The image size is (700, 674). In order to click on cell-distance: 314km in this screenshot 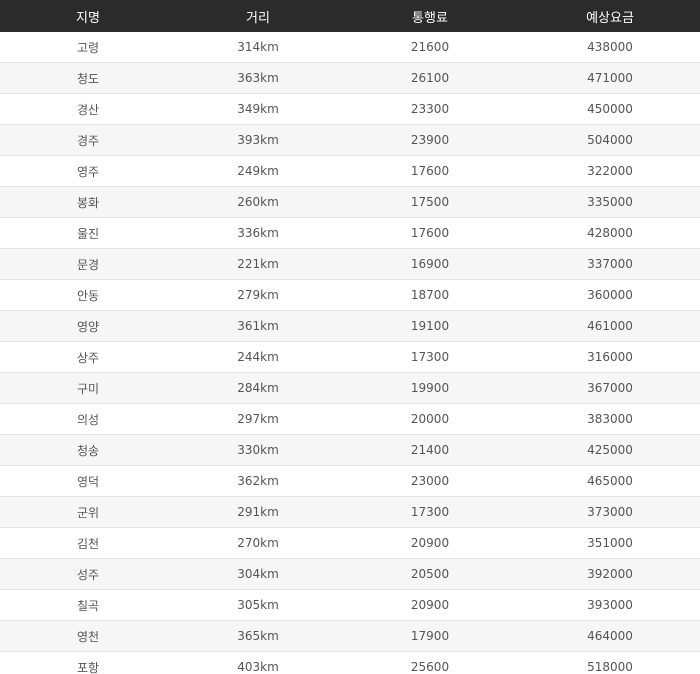, I will do `click(258, 47)`.